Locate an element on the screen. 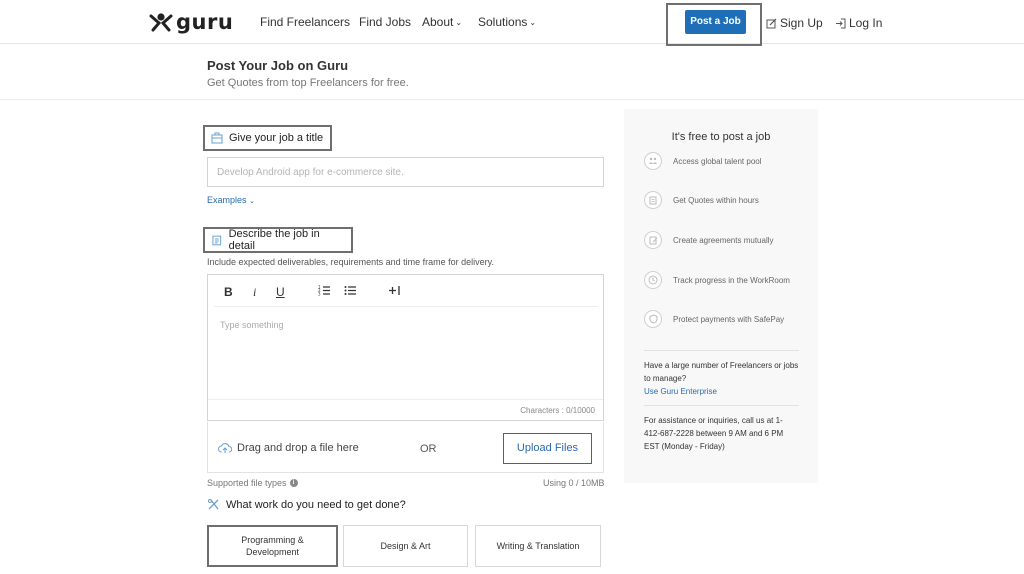 The image size is (1024, 574). edit-icon is located at coordinates (771, 23).